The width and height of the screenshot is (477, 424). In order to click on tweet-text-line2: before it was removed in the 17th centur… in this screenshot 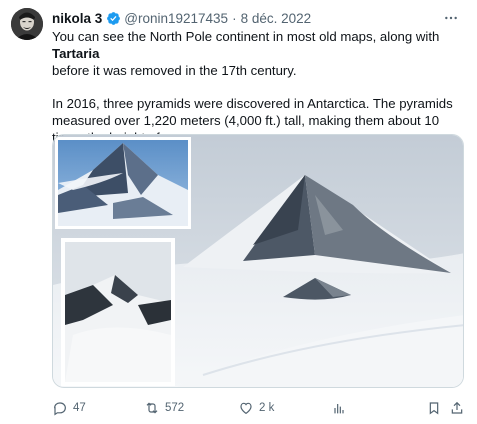, I will do `click(174, 70)`.